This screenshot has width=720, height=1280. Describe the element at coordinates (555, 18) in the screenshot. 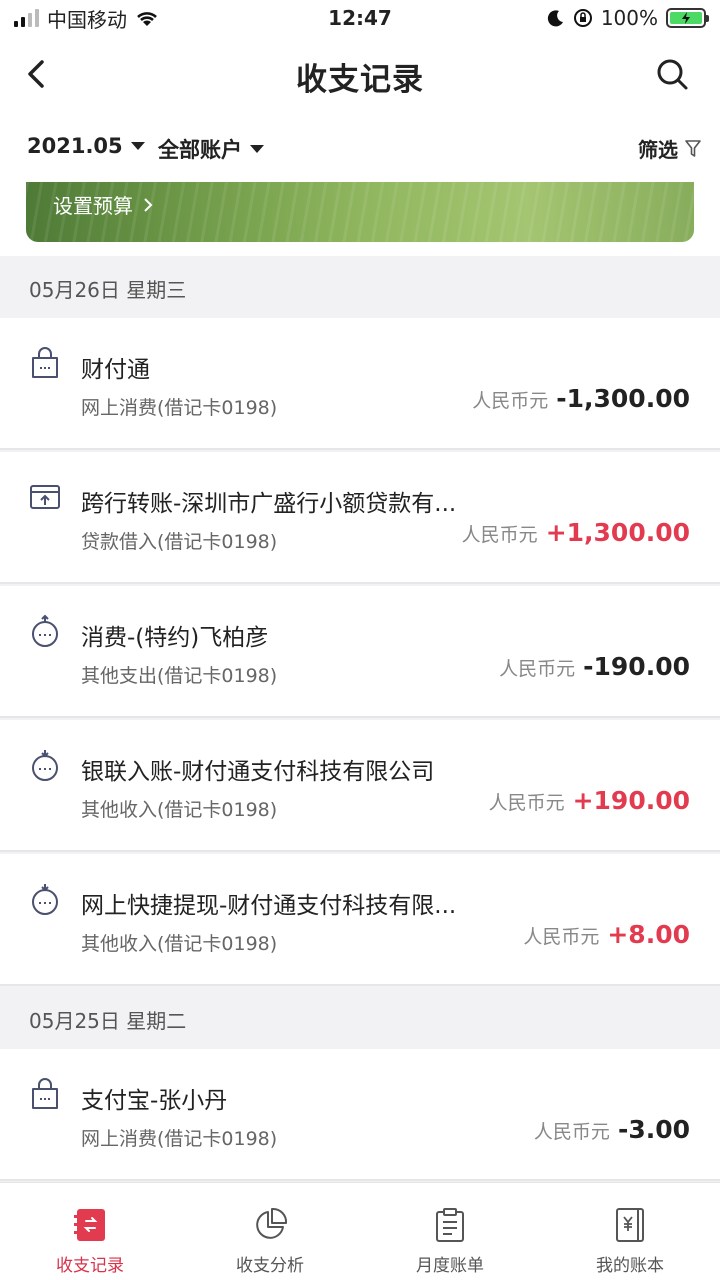

I see `moon-icon` at that location.